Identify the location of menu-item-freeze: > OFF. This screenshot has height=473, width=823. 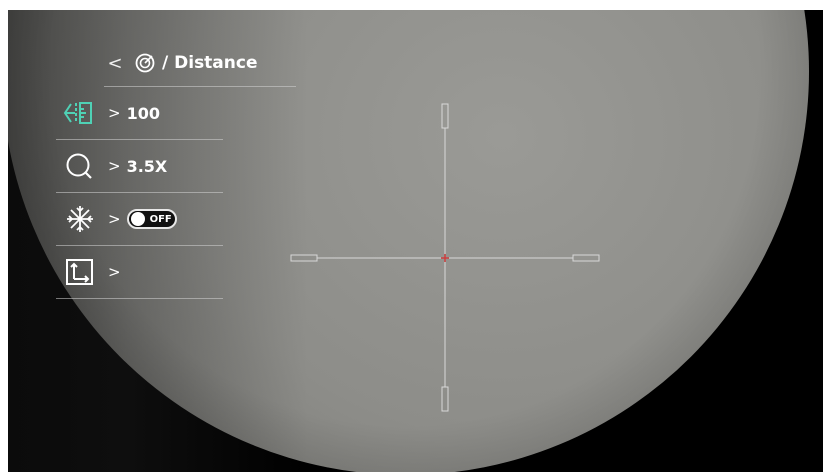
(139, 219).